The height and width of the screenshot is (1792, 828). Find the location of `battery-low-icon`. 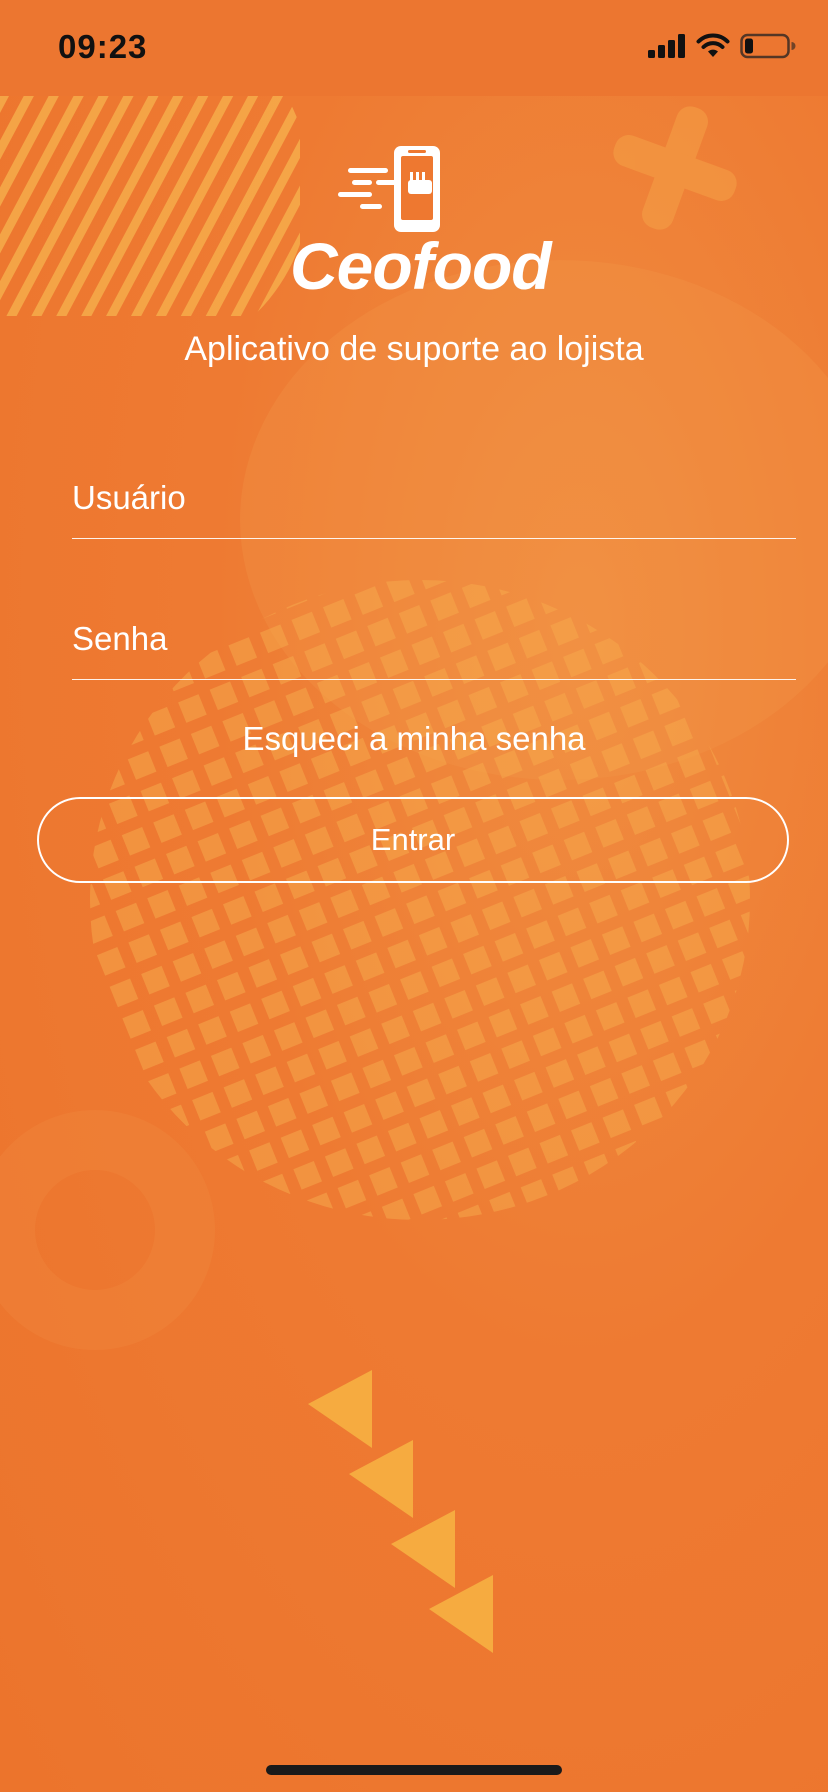

battery-low-icon is located at coordinates (768, 48).